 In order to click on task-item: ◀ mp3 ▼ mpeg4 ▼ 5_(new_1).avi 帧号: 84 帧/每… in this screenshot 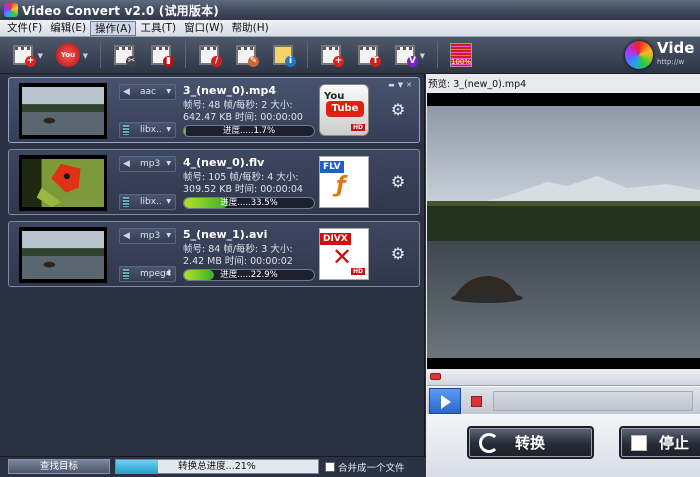, I will do `click(214, 254)`.